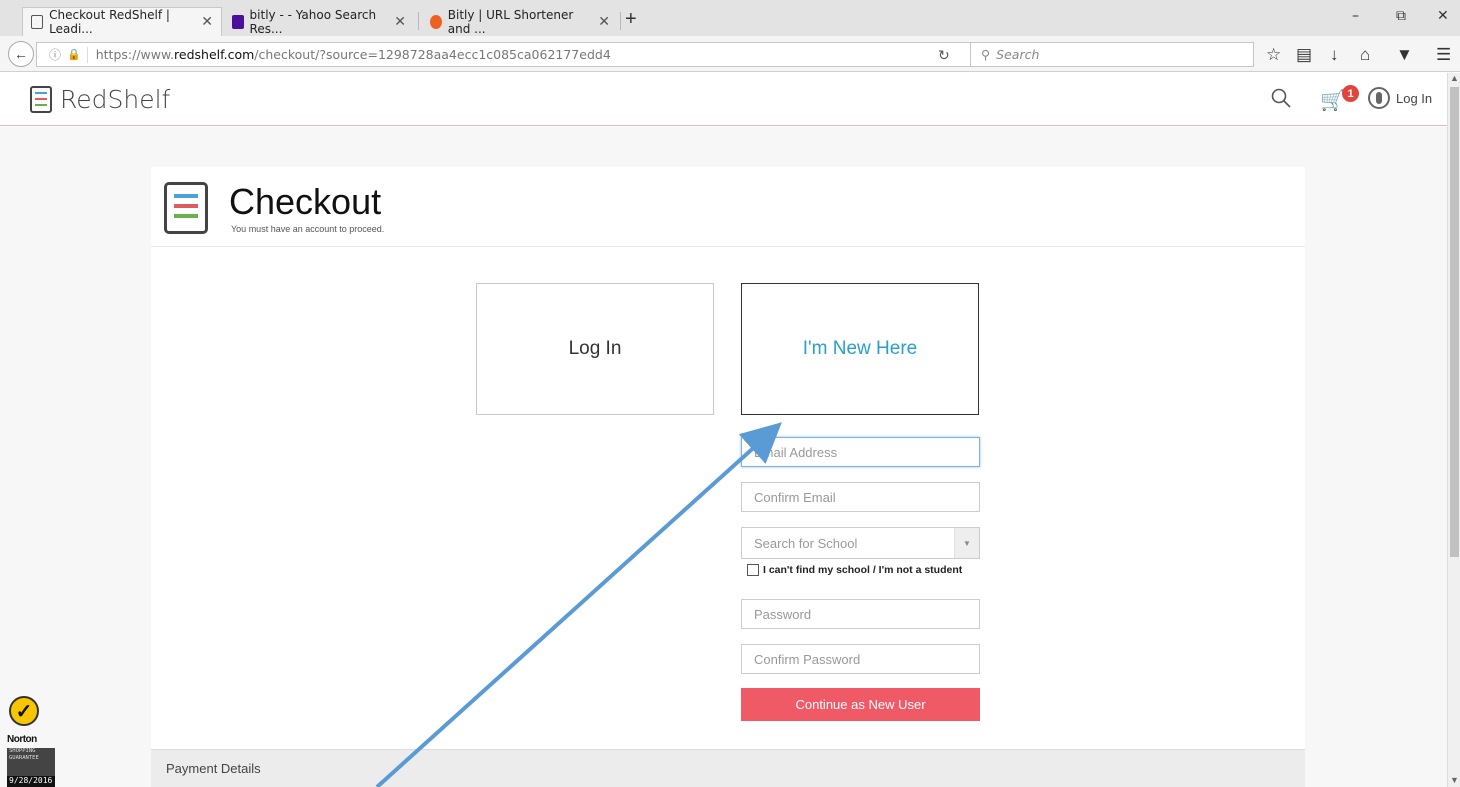  What do you see at coordinates (1350, 93) in the screenshot?
I see `cart-count-badge: 1` at bounding box center [1350, 93].